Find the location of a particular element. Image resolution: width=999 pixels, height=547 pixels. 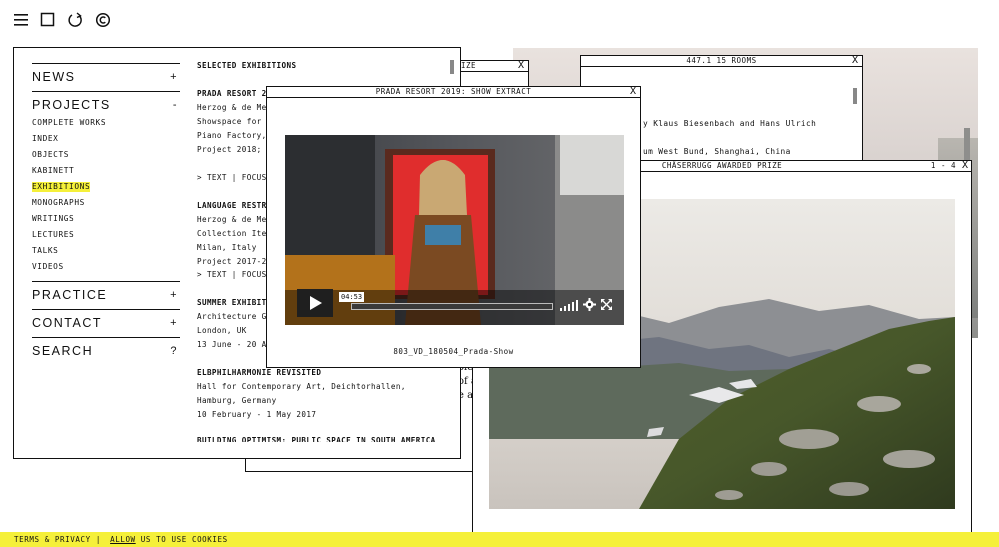

copyright-icon is located at coordinates (104, 20).